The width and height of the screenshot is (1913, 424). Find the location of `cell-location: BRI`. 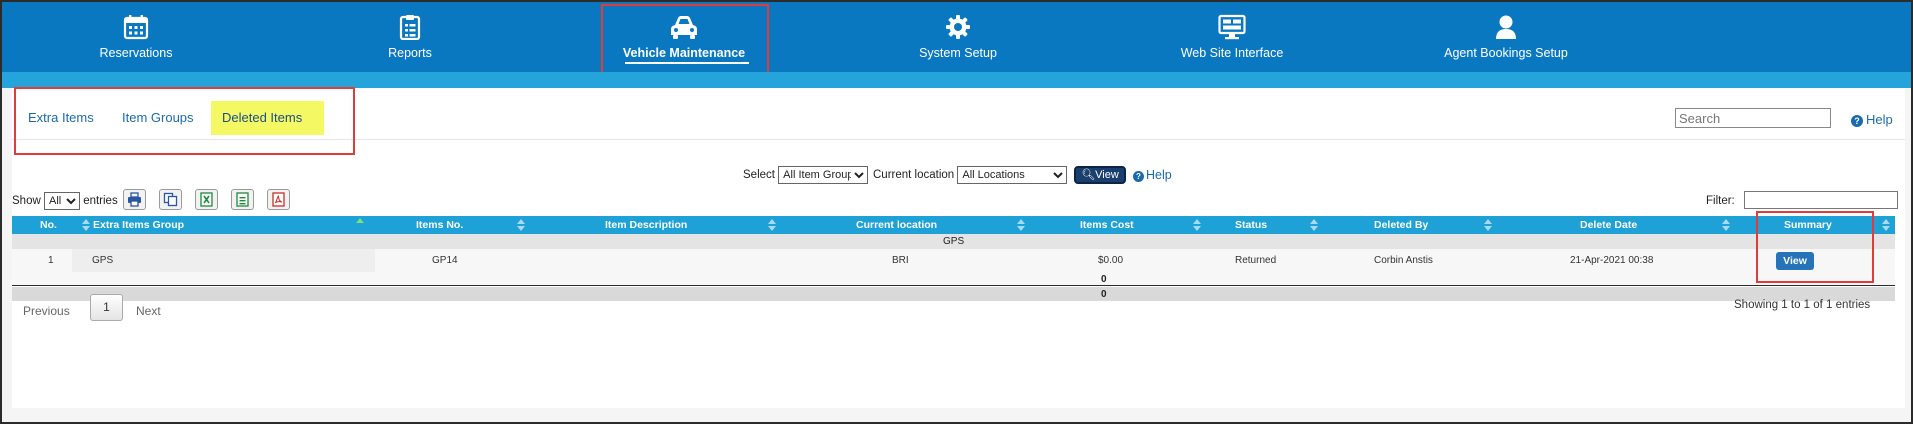

cell-location: BRI is located at coordinates (900, 260).